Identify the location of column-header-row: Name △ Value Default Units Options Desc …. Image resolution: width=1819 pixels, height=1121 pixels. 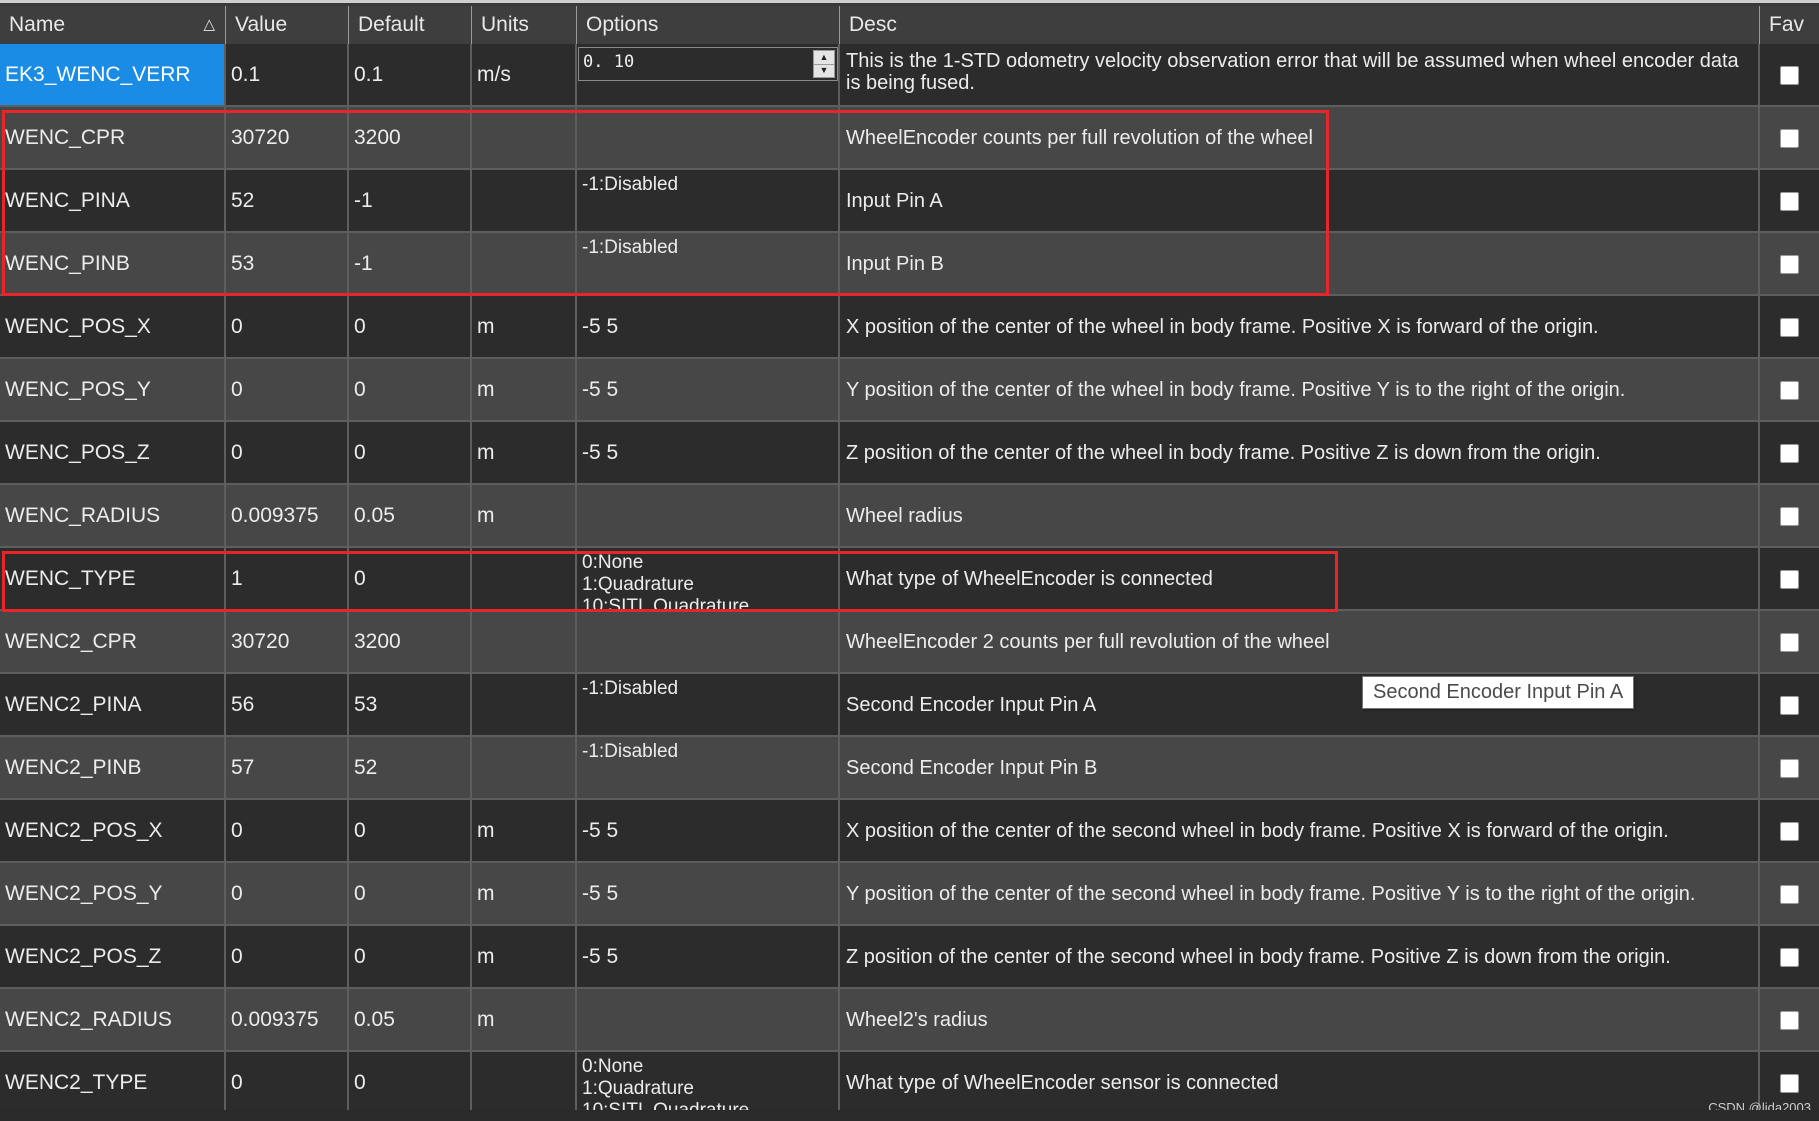
(909, 25).